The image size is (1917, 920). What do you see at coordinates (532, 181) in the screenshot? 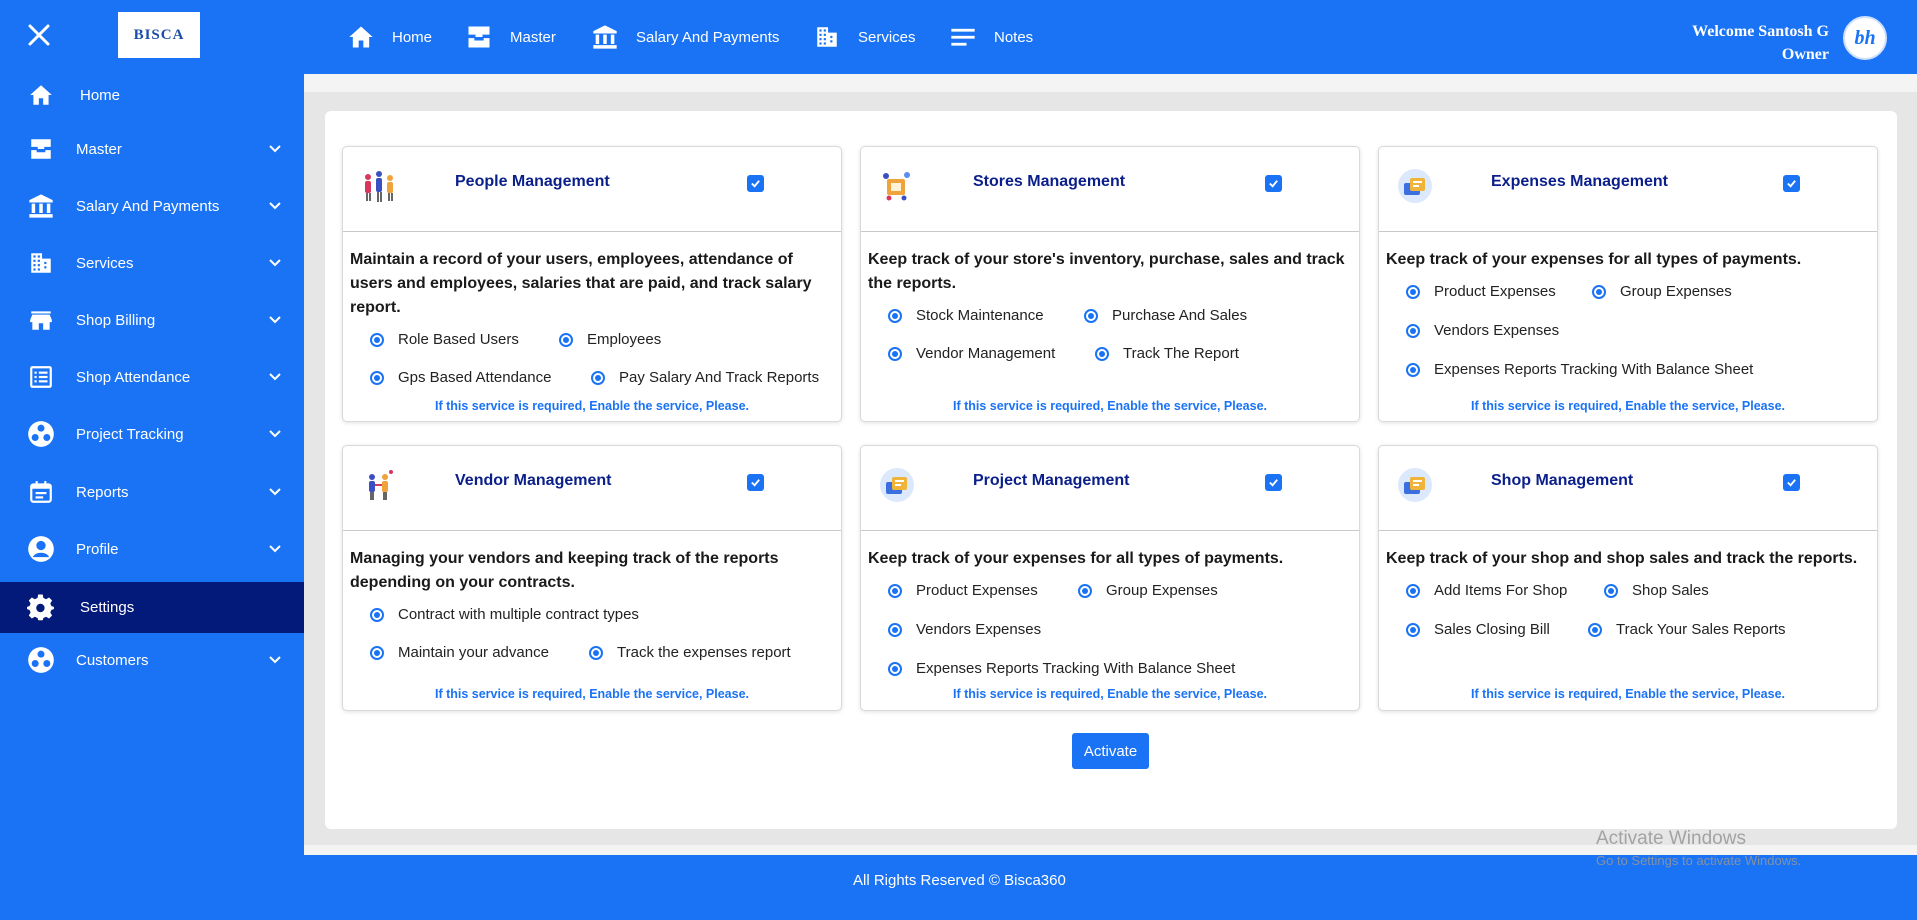
I see `card-title: People Management` at bounding box center [532, 181].